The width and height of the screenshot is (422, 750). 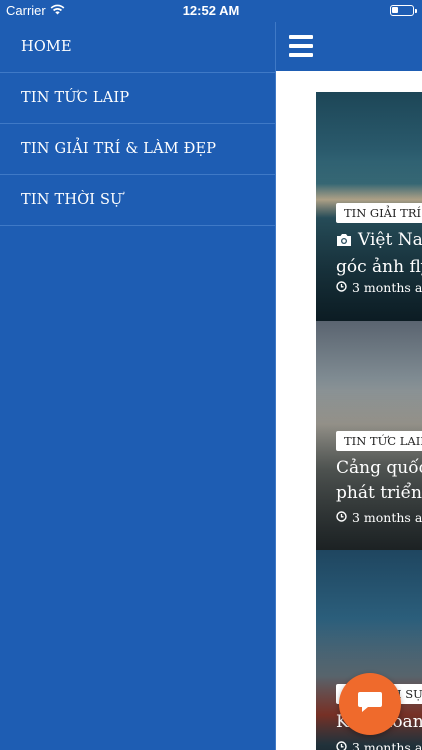 I want to click on hamburger-icon, so click(x=301, y=46).